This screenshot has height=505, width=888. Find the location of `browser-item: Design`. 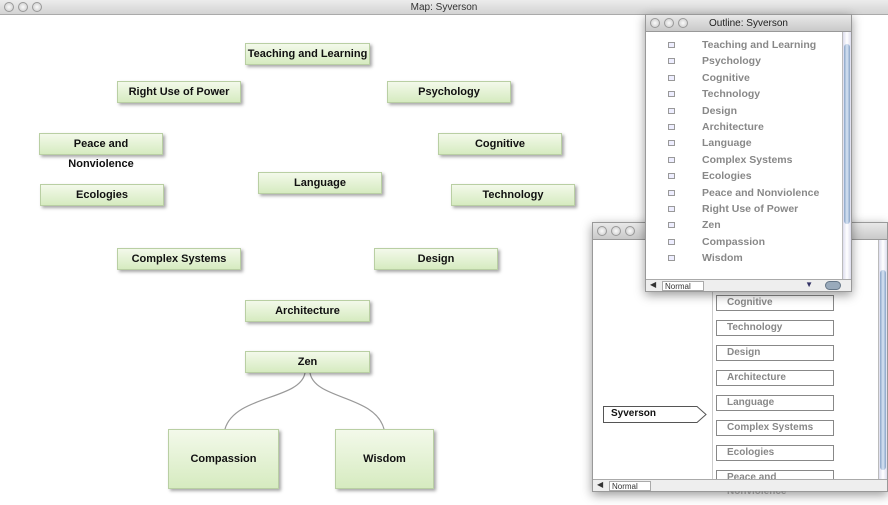

browser-item: Design is located at coordinates (775, 353).